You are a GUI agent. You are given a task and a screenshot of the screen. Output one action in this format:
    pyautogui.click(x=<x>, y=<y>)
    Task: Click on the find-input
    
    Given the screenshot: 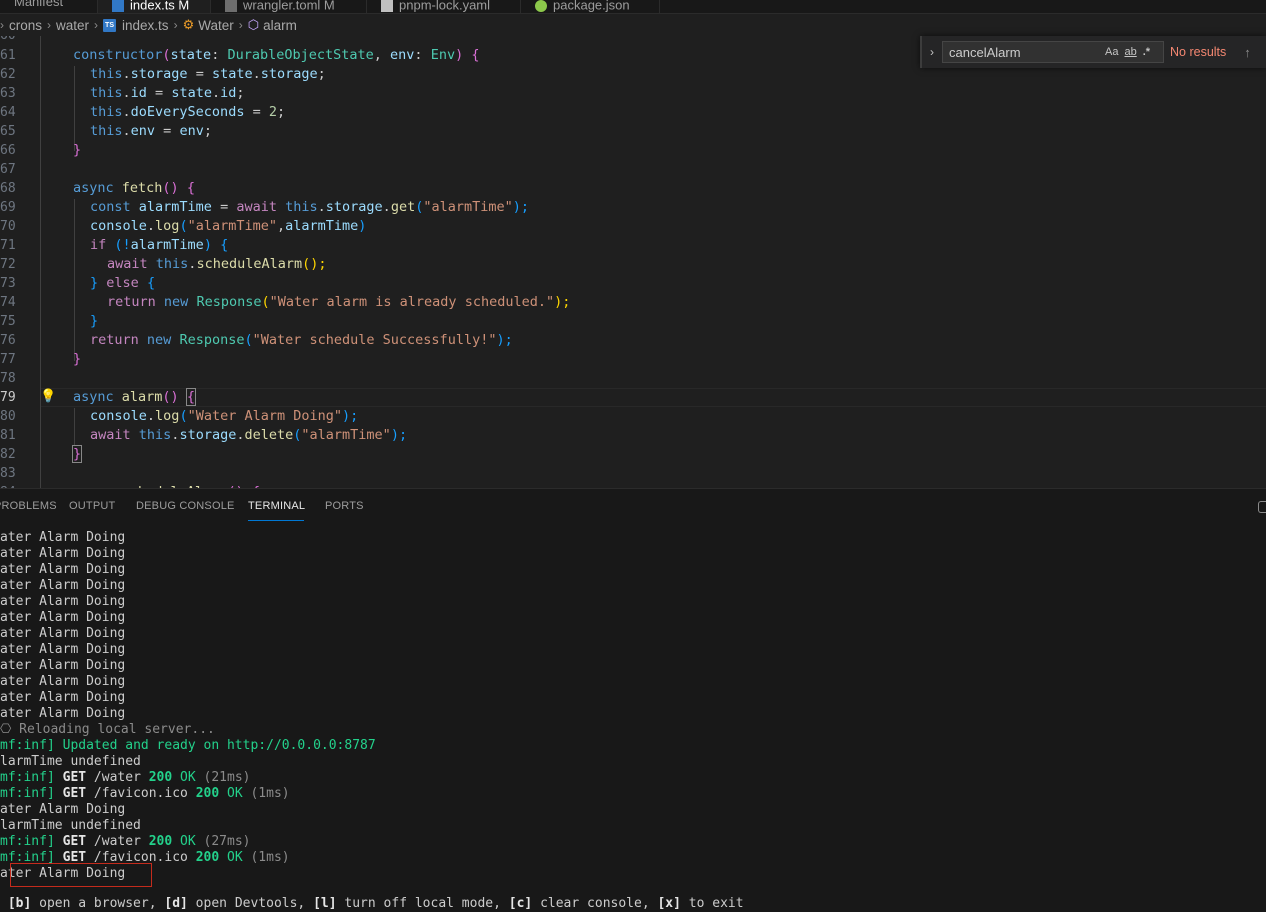 What is the action you would take?
    pyautogui.click(x=1024, y=52)
    